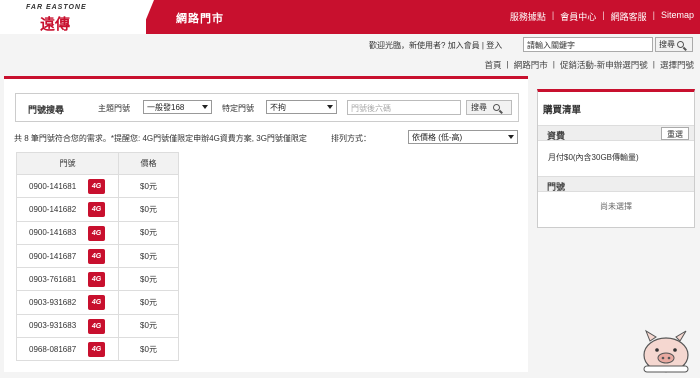 This screenshot has width=700, height=378. What do you see at coordinates (675, 133) in the screenshot?
I see `reset-button: 重選` at bounding box center [675, 133].